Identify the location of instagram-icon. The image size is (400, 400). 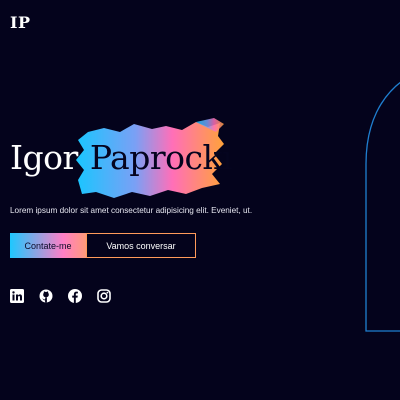
(104, 296).